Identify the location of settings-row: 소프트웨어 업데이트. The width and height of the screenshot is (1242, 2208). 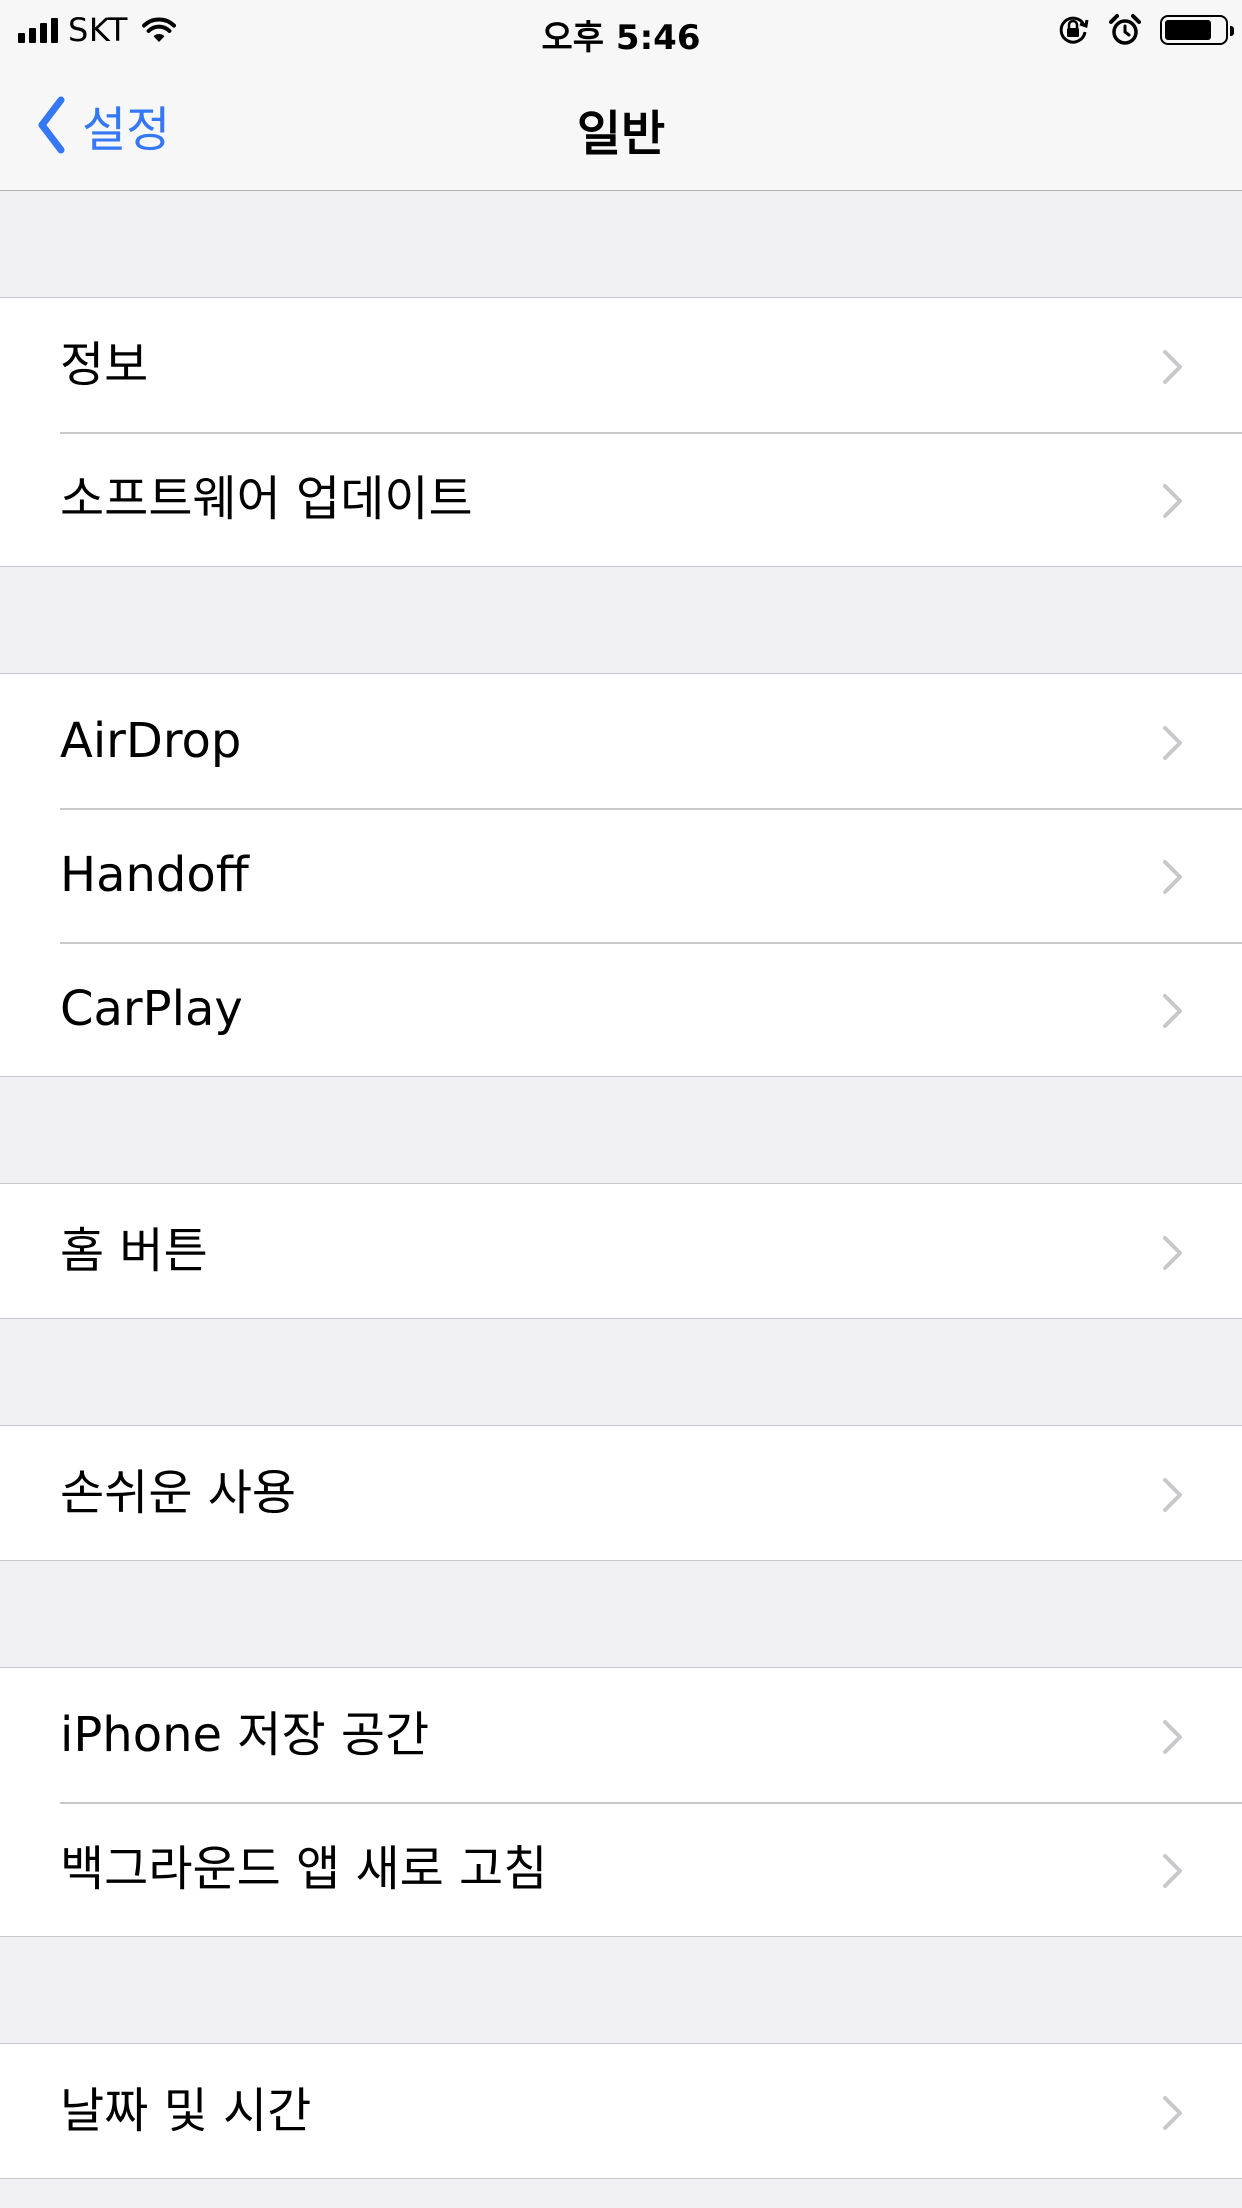
(621, 499).